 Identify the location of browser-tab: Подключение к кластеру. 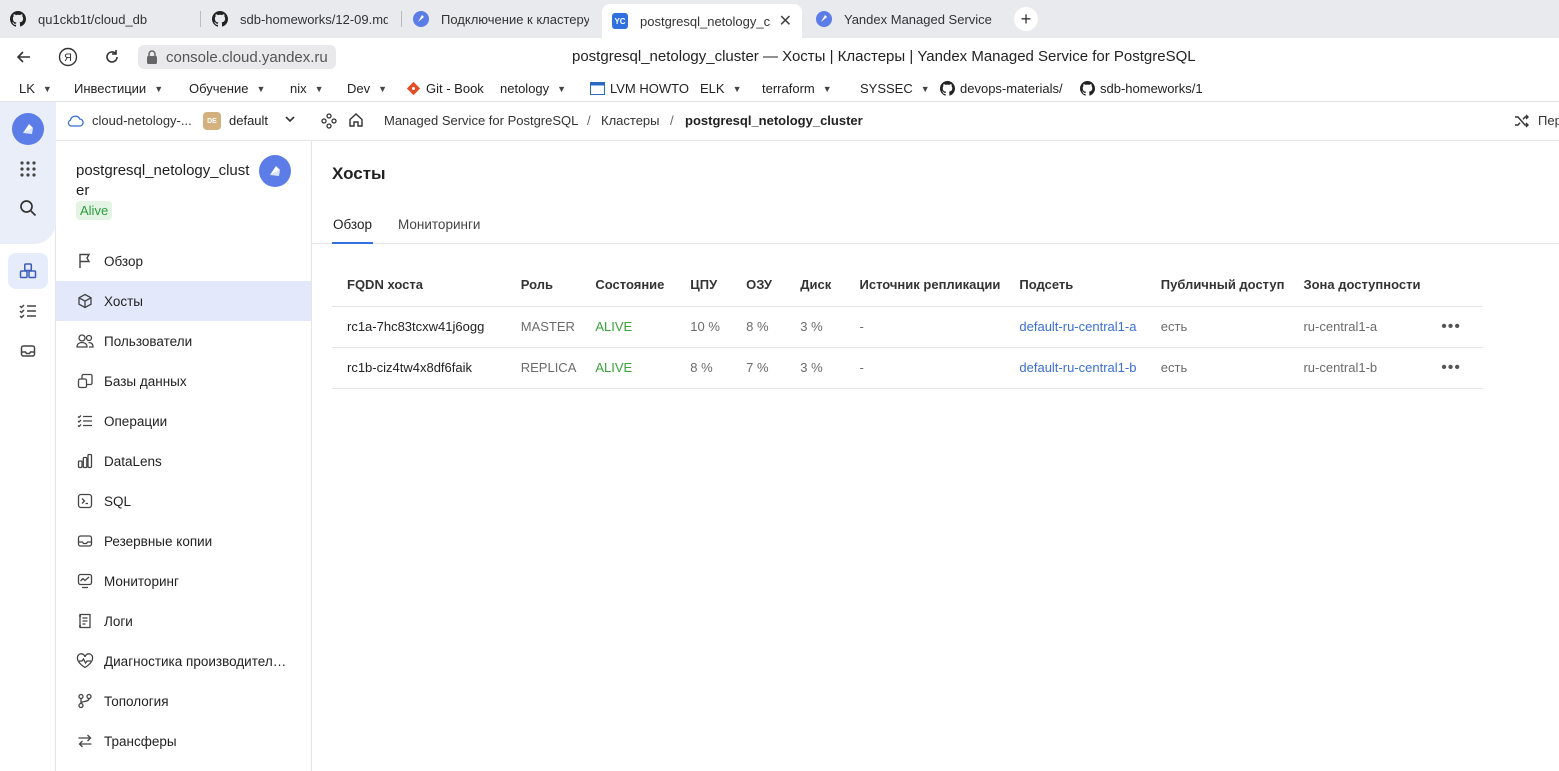
(501, 19).